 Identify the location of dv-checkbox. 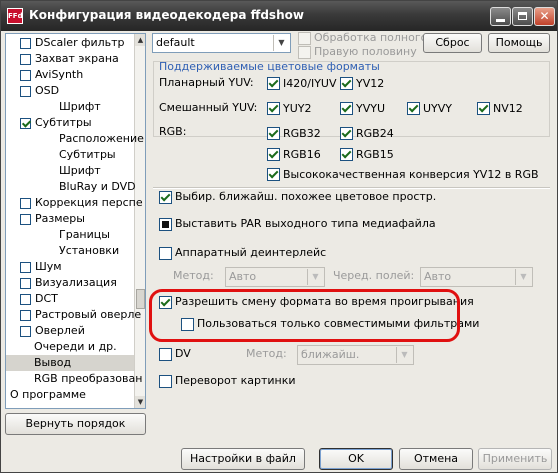
(165, 354).